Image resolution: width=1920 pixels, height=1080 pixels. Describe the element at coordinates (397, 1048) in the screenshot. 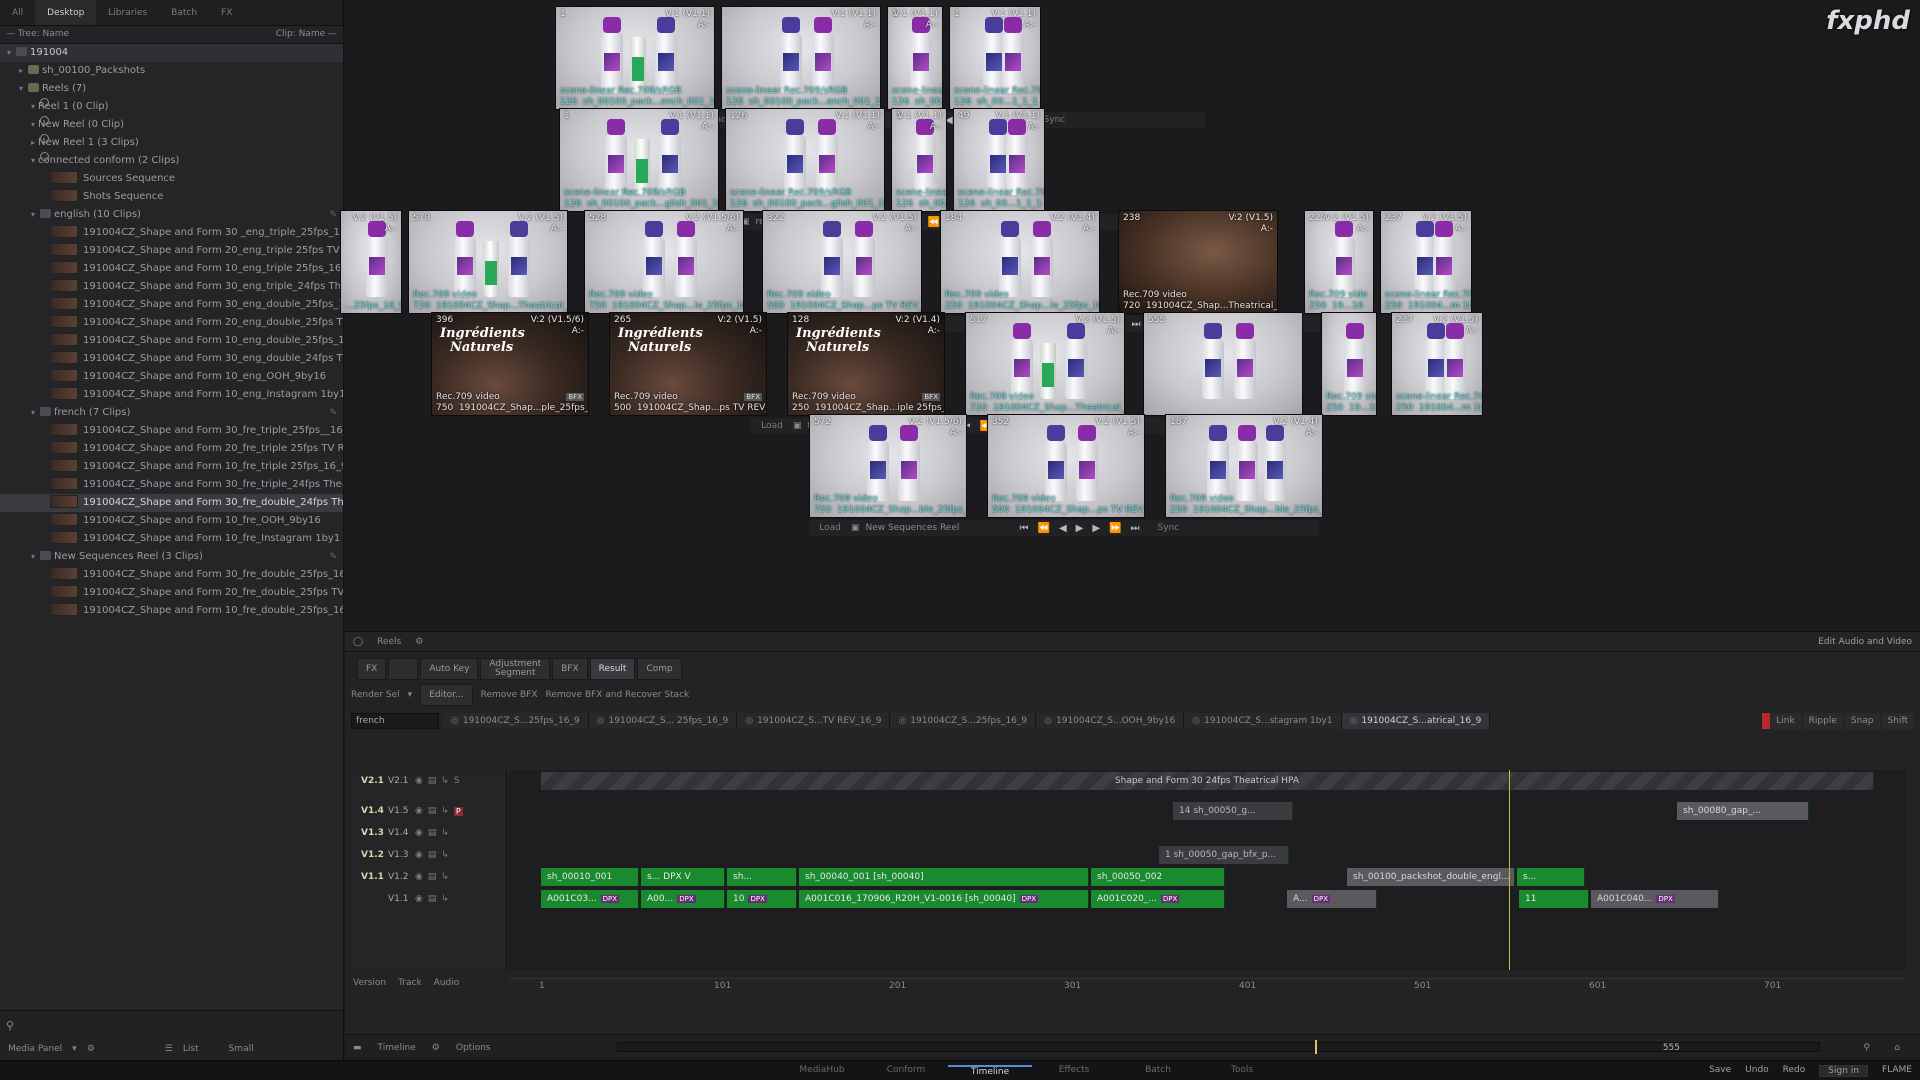

I see `timeline-label: Timeline` at that location.